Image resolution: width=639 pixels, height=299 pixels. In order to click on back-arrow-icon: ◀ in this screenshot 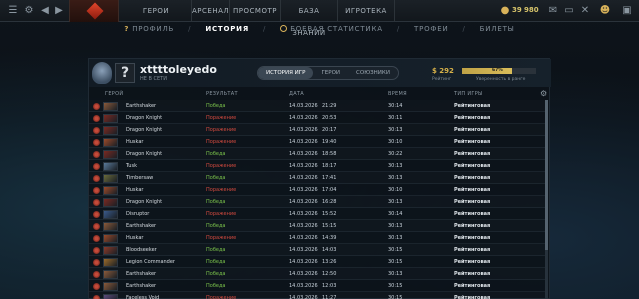, I will do `click(45, 11)`.